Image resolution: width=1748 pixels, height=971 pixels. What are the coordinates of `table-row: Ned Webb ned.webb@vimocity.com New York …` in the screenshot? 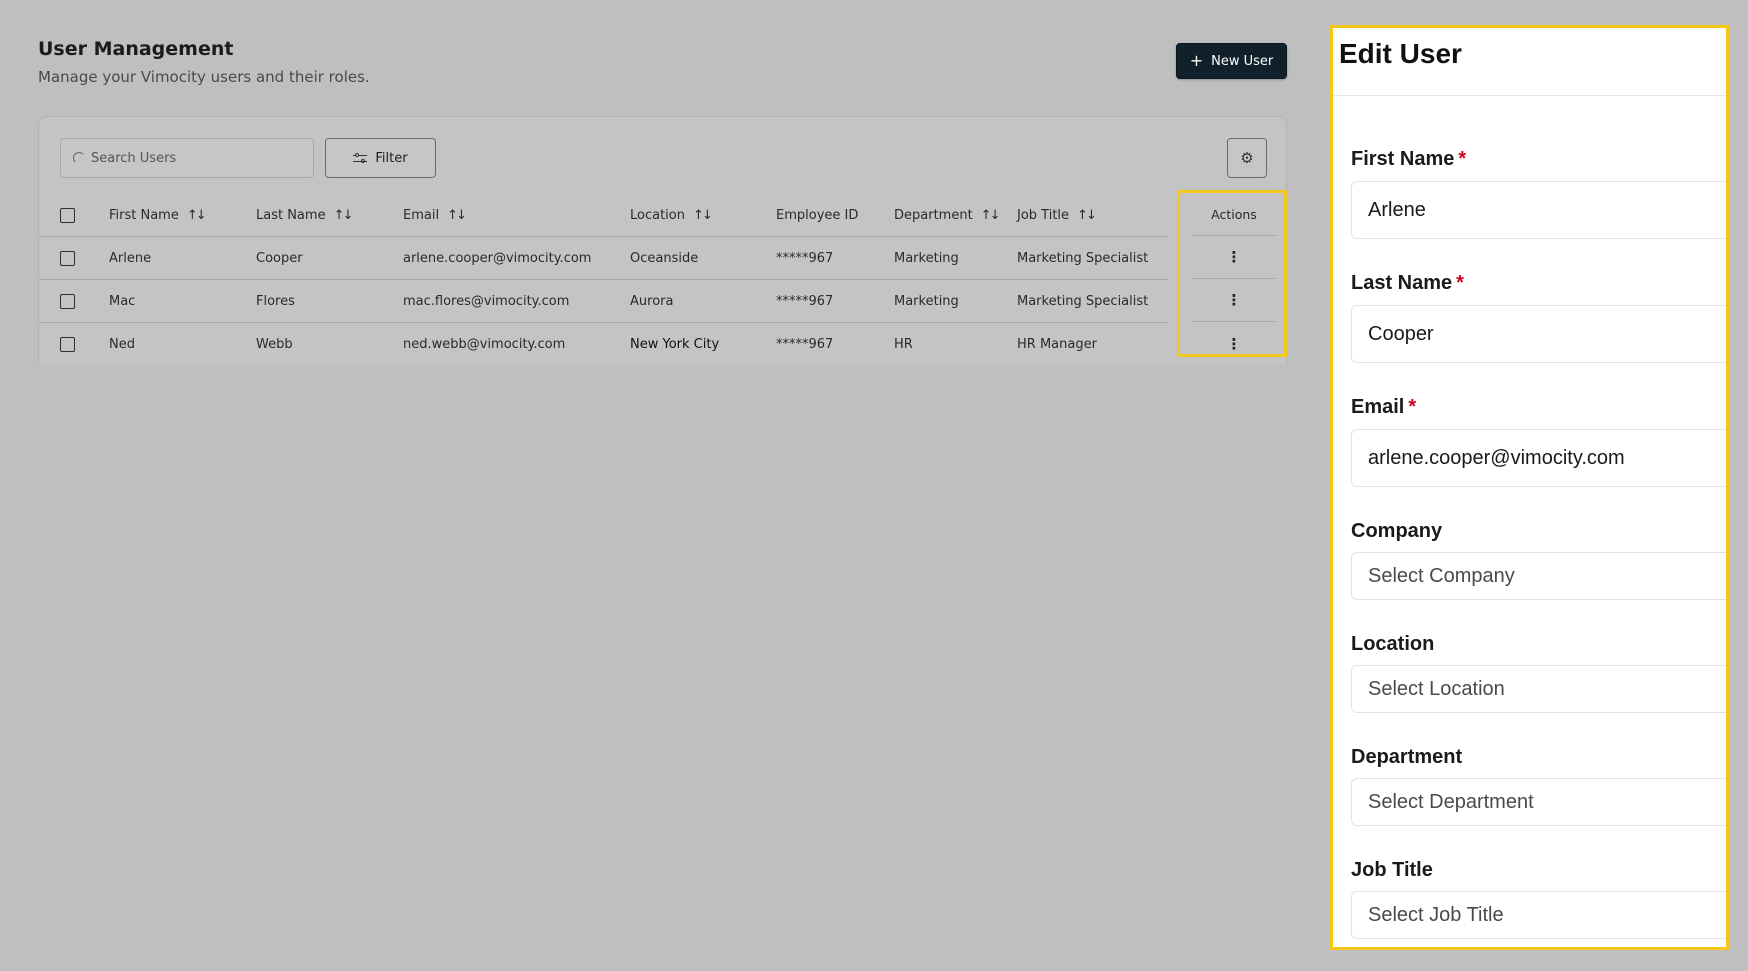 It's located at (604, 344).